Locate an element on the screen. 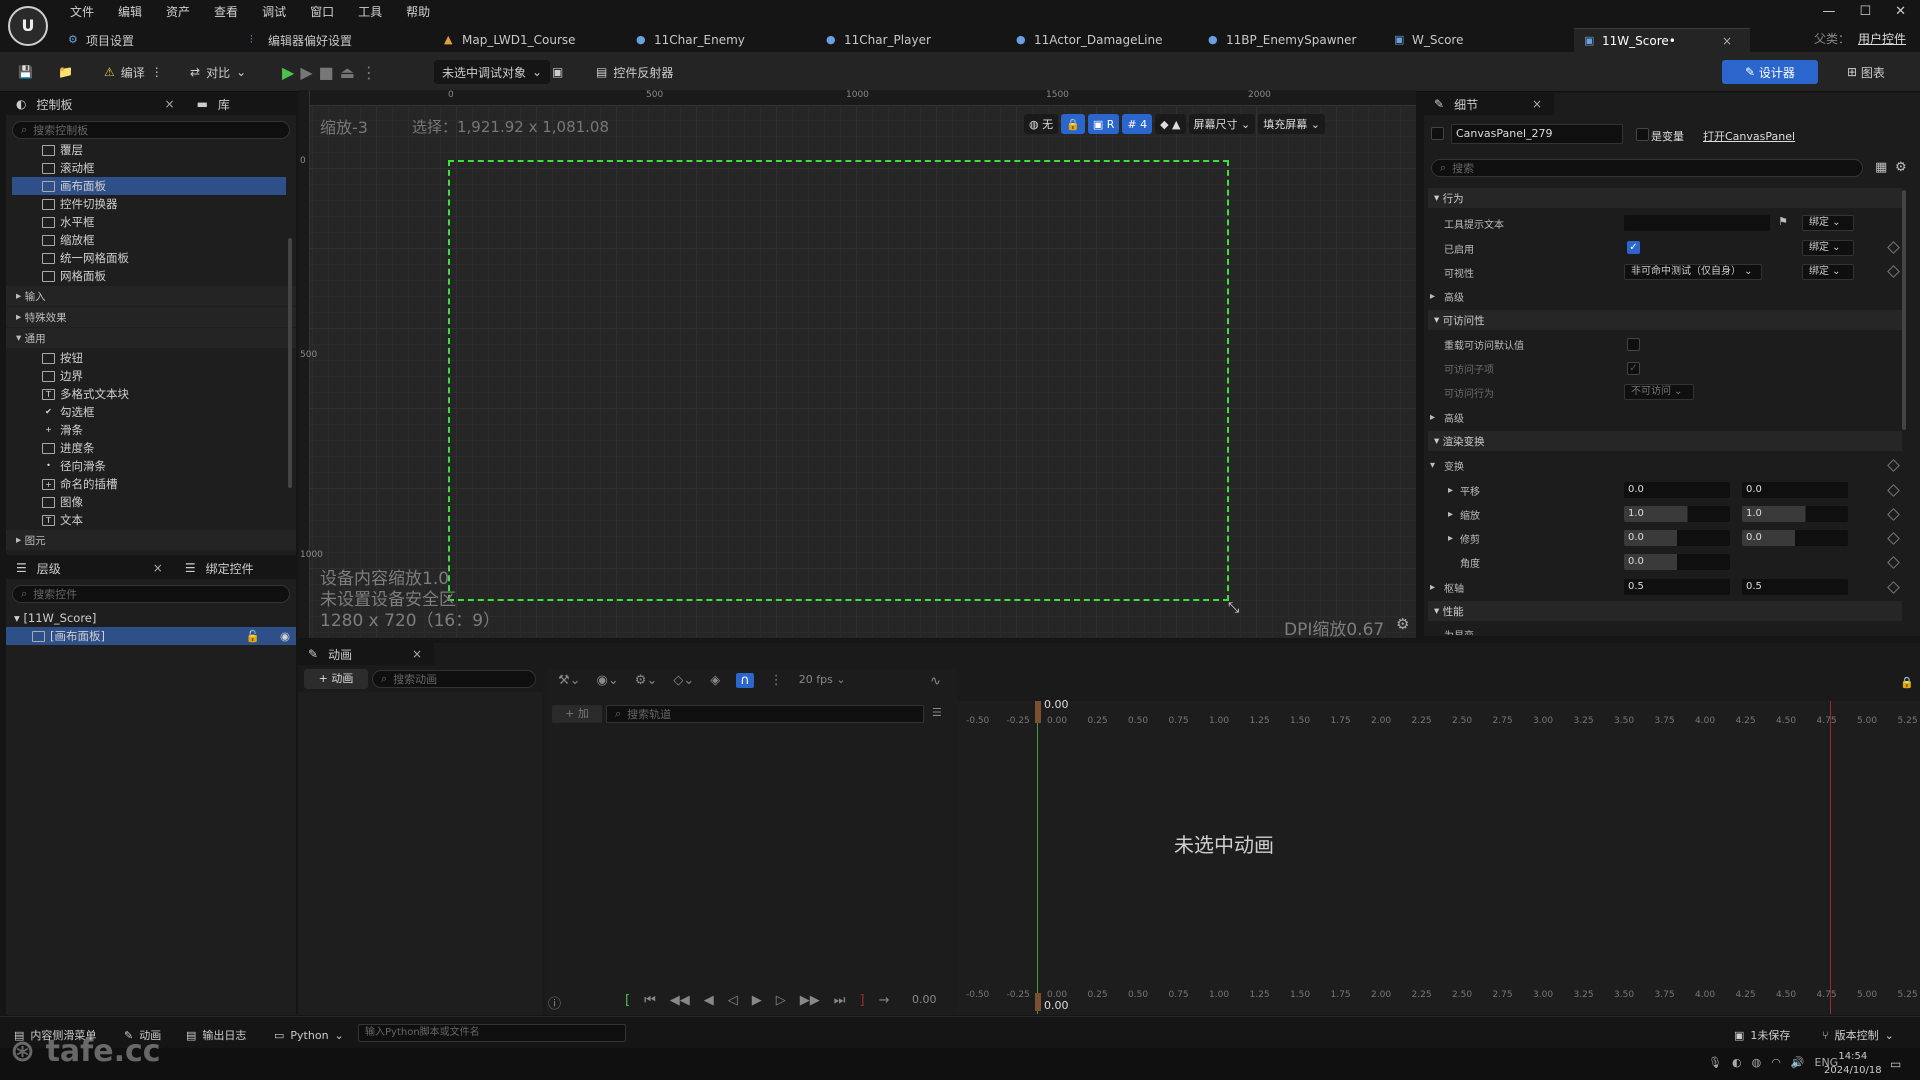 The width and height of the screenshot is (1920, 1080). details-scrollbar is located at coordinates (1904, 310).